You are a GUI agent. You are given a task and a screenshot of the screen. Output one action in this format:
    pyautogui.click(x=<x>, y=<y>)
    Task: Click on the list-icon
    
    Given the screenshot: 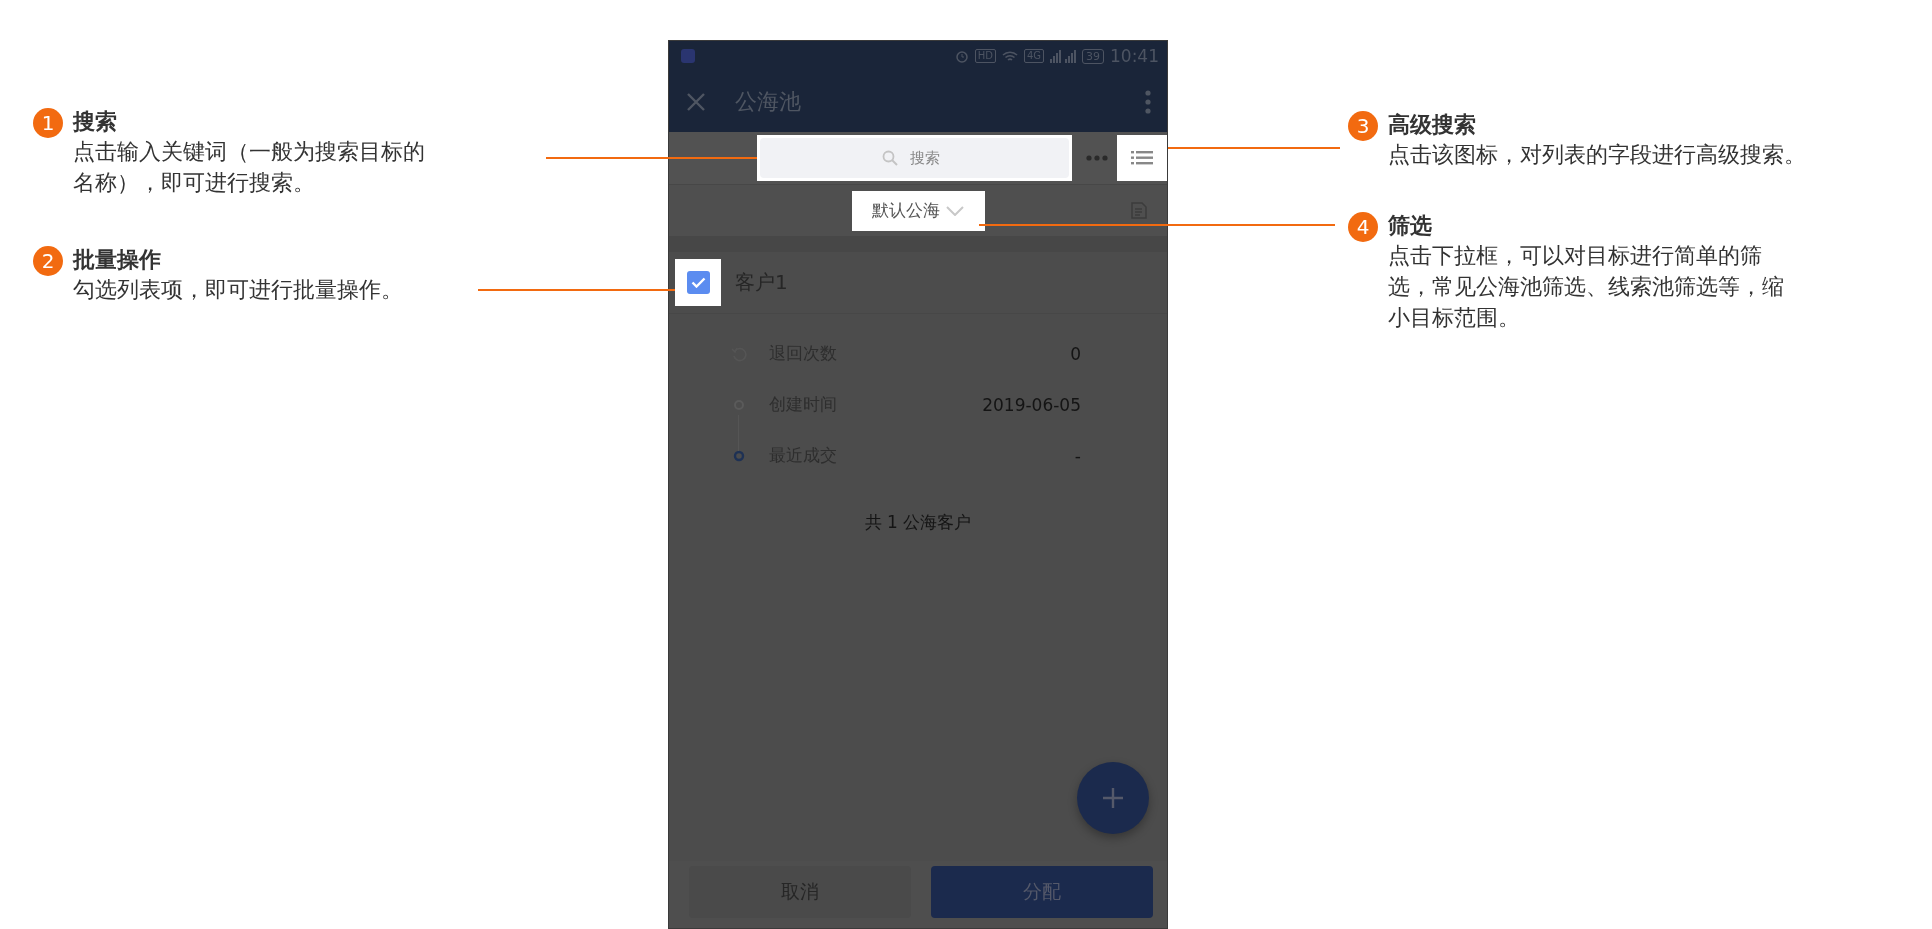 What is the action you would take?
    pyautogui.click(x=1142, y=158)
    